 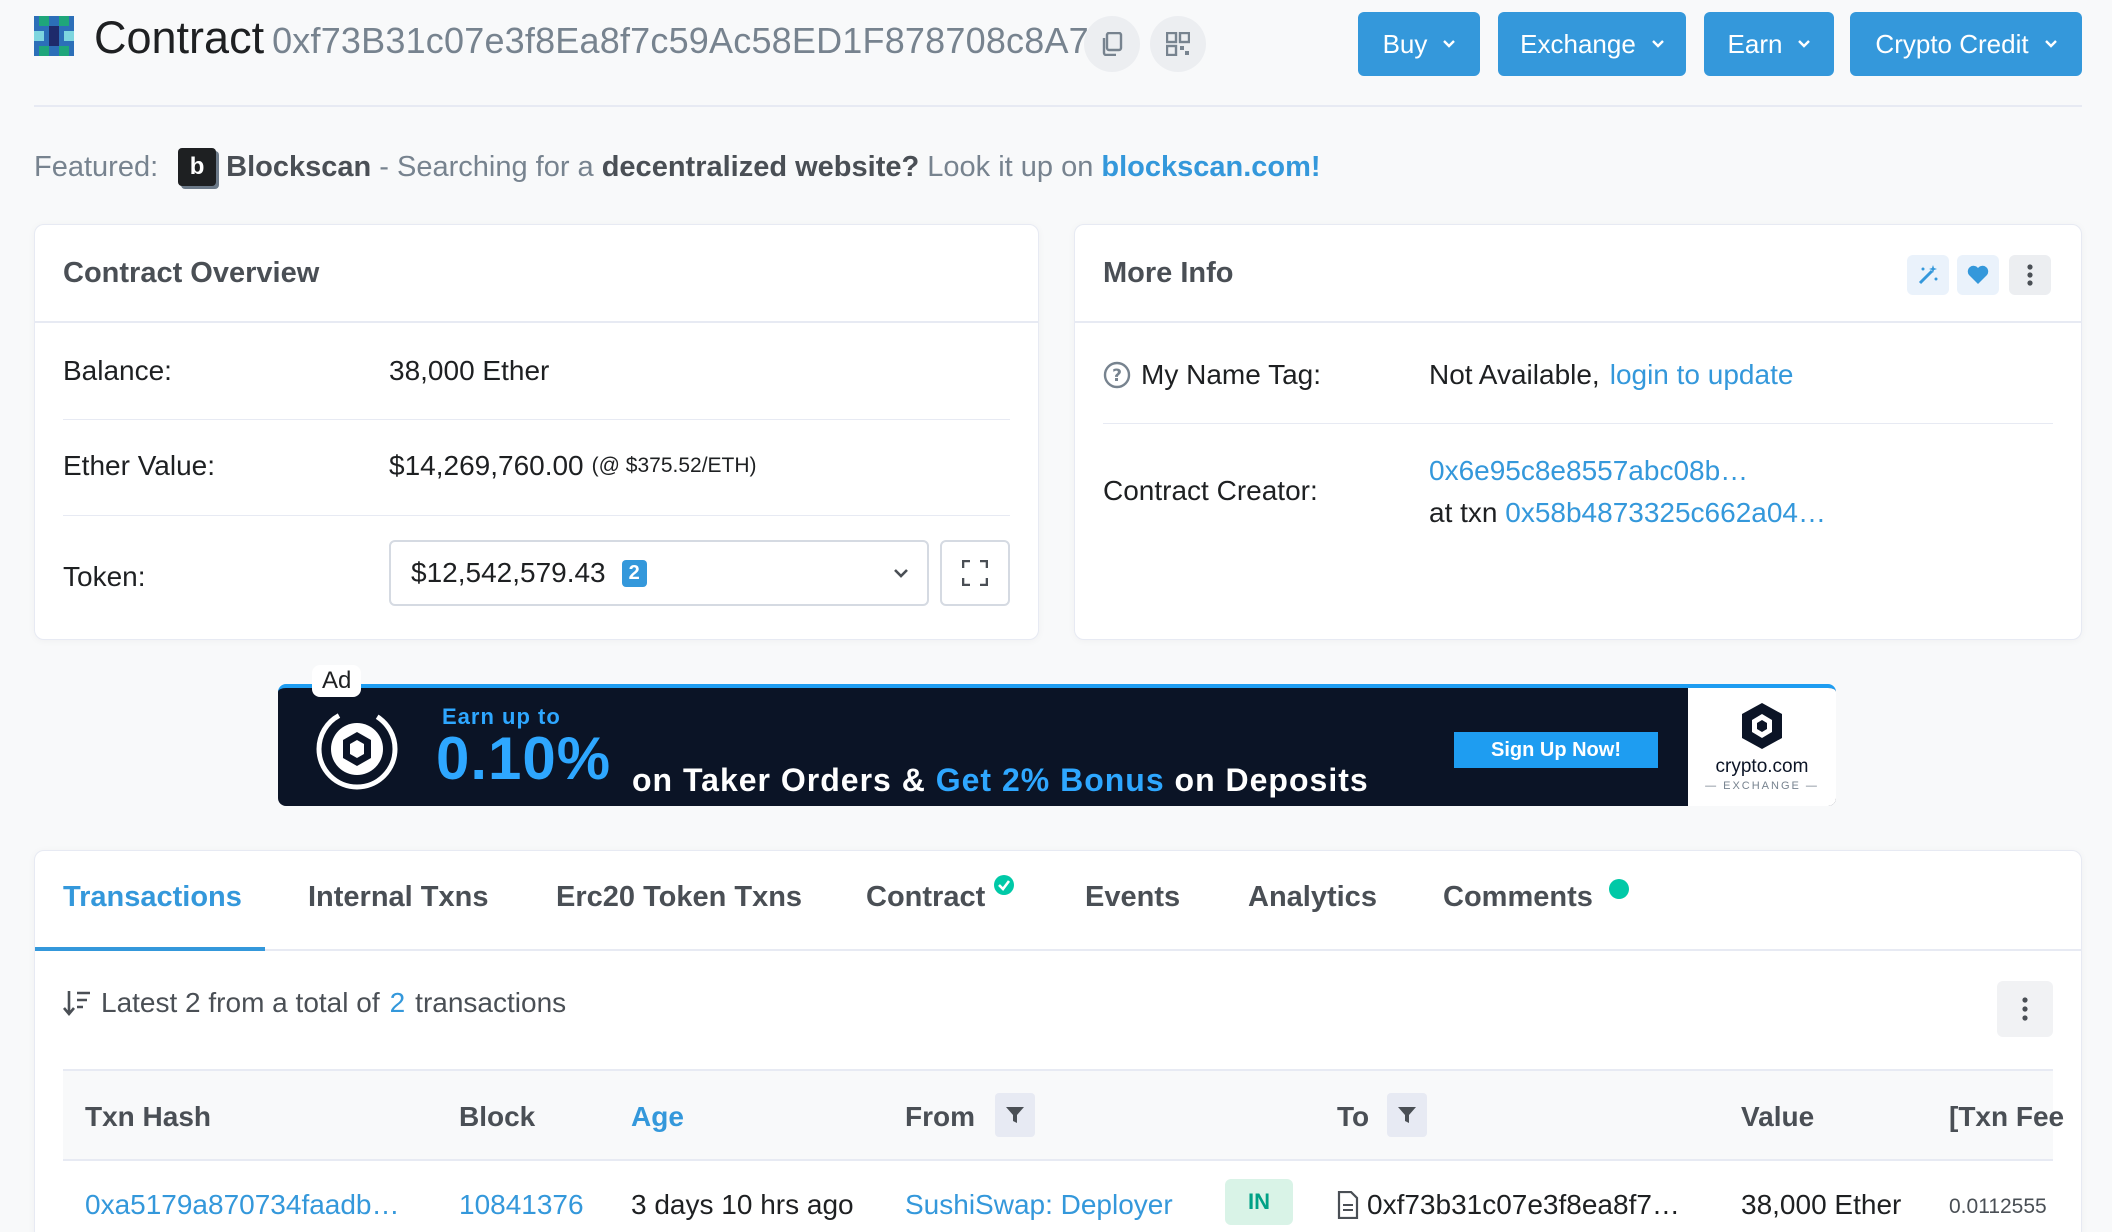 What do you see at coordinates (1514, 374) in the screenshot?
I see `name-tag-value: Not Available,` at bounding box center [1514, 374].